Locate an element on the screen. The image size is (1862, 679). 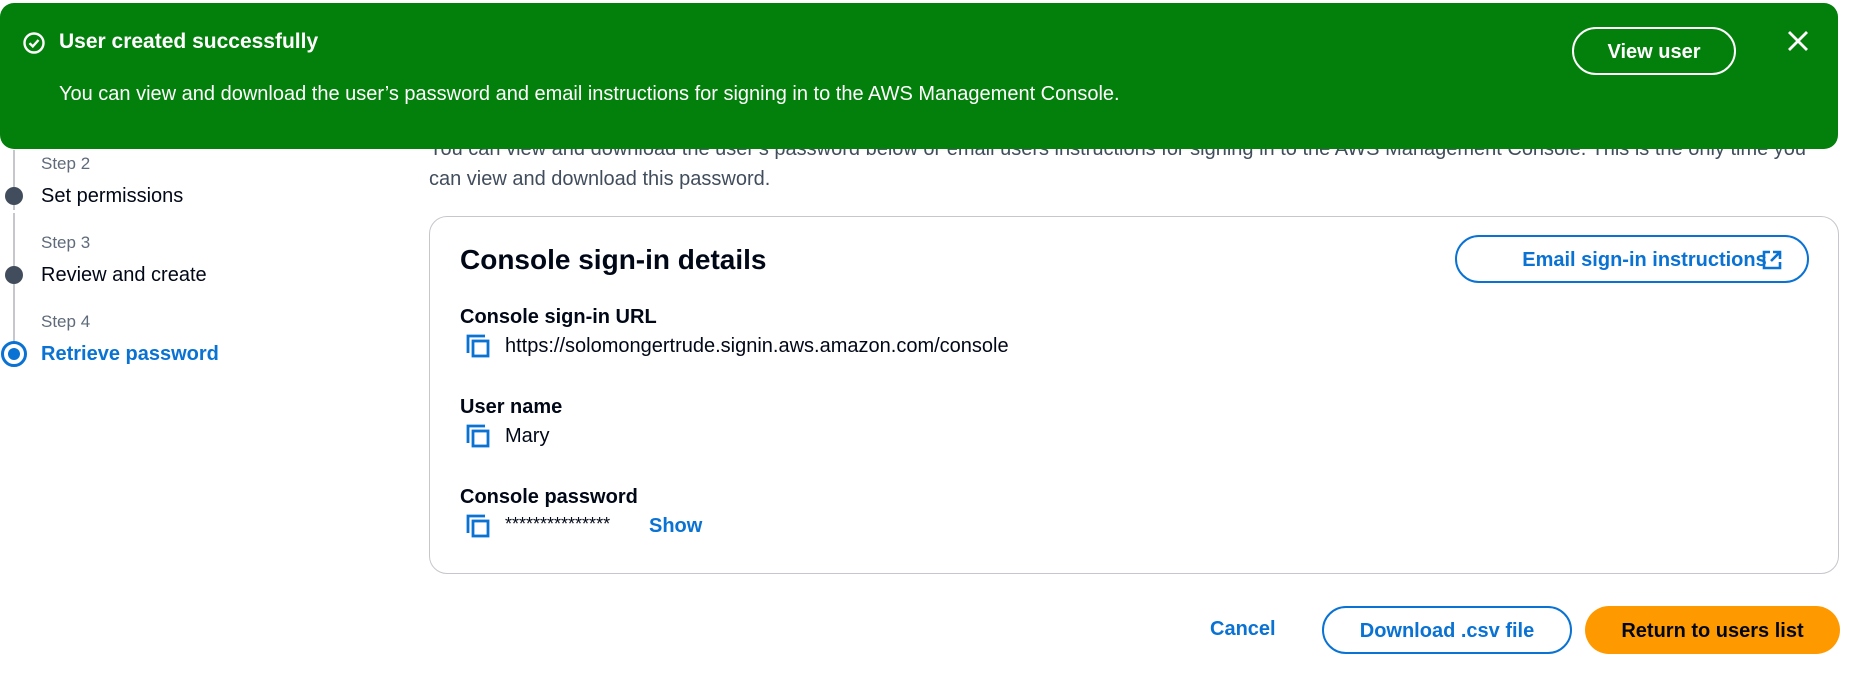
cancel-button: Cancel is located at coordinates (1243, 629).